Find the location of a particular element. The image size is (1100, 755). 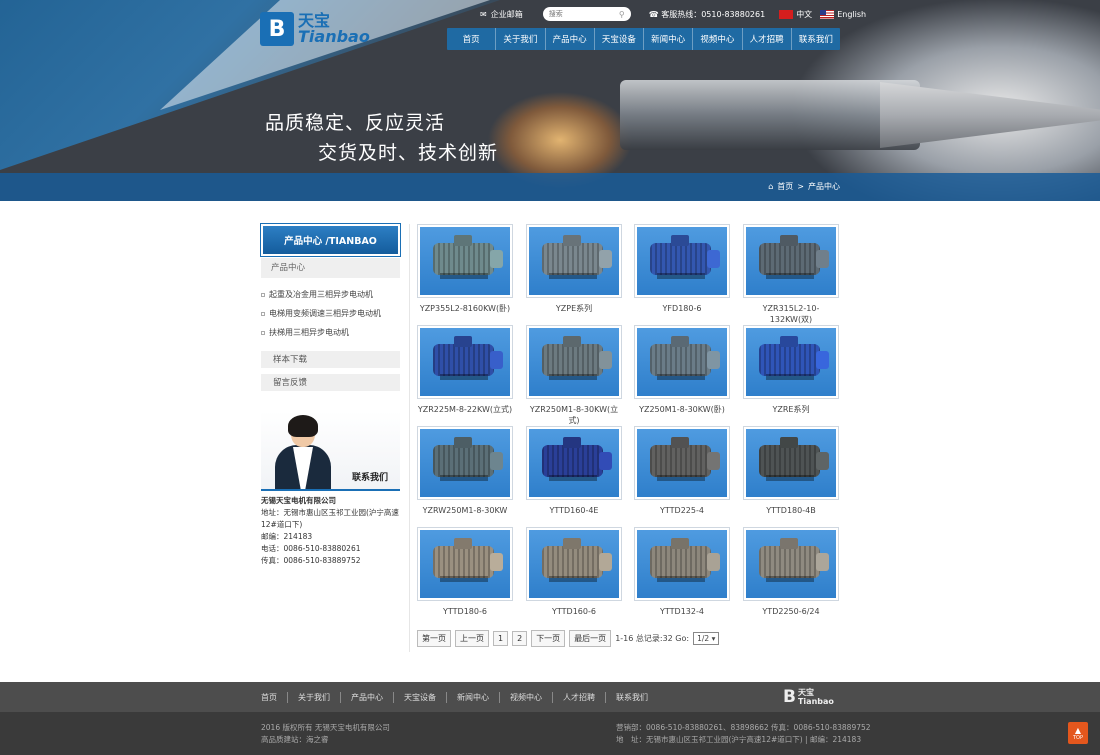

product-card: YTTD160-6 is located at coordinates (574, 572).